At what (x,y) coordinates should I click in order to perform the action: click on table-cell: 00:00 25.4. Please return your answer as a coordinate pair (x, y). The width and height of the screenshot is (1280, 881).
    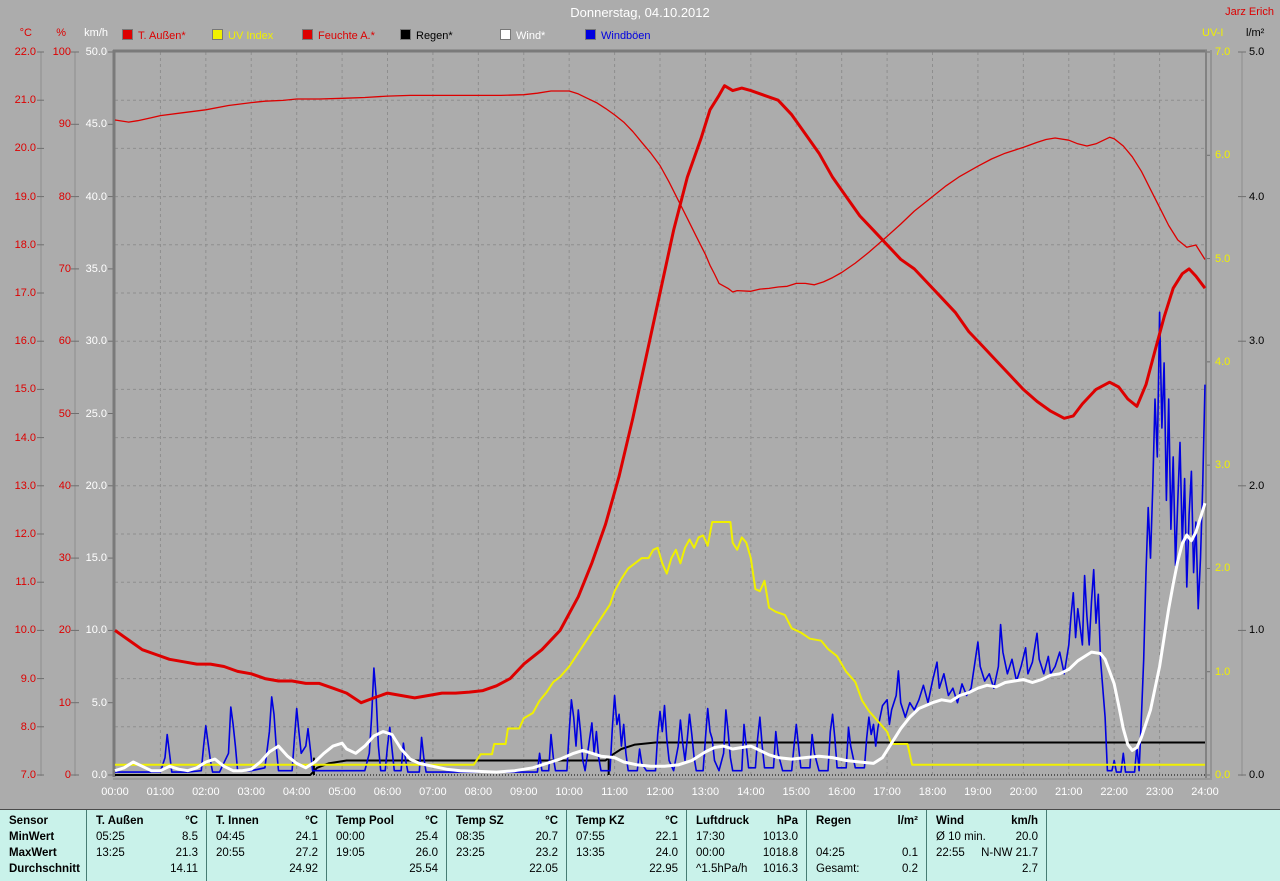
    Looking at the image, I should click on (387, 837).